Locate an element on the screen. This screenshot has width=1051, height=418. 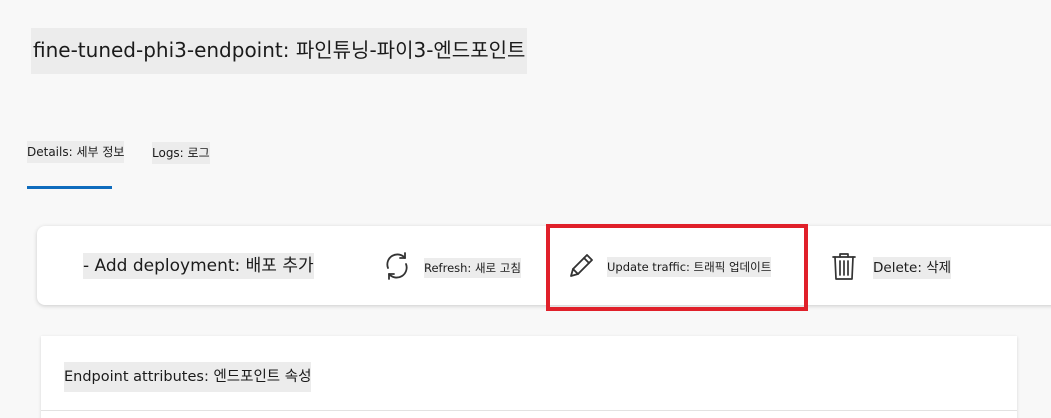
pencil-icon is located at coordinates (581, 267).